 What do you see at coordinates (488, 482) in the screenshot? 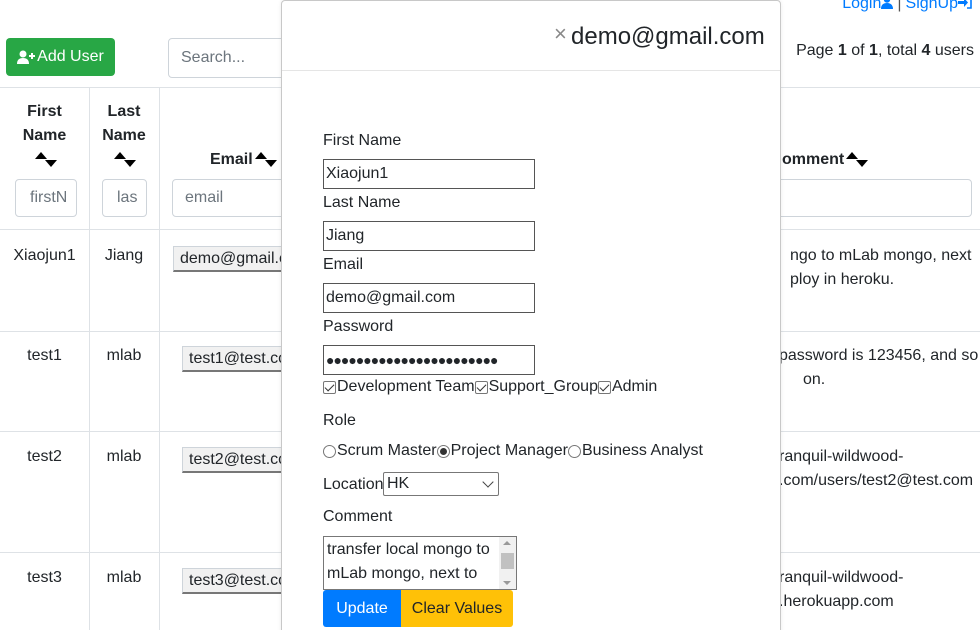
I see `chevron-down-icon` at bounding box center [488, 482].